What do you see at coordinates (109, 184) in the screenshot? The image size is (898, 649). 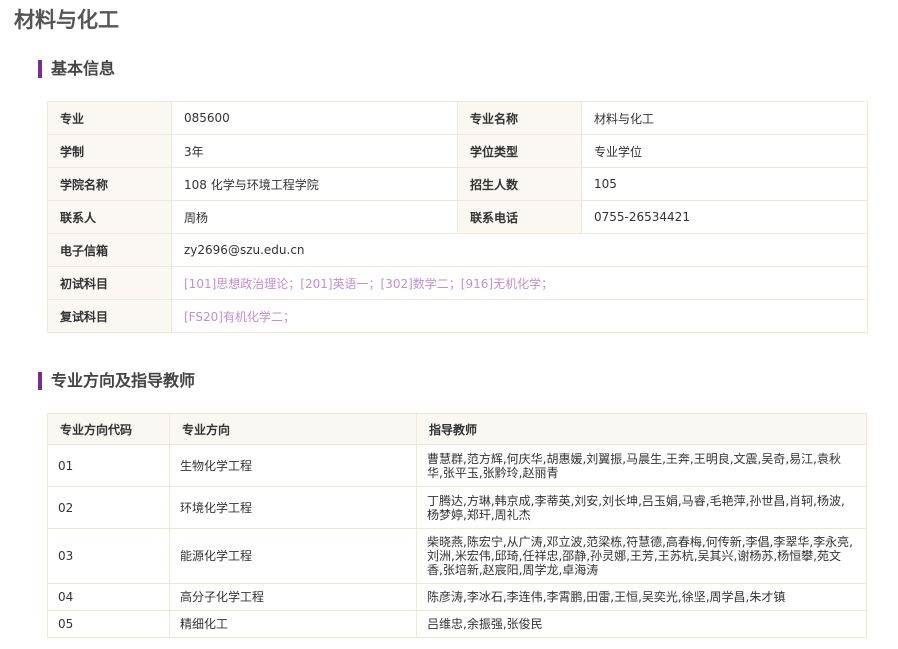 I see `college-label: 学院名称` at bounding box center [109, 184].